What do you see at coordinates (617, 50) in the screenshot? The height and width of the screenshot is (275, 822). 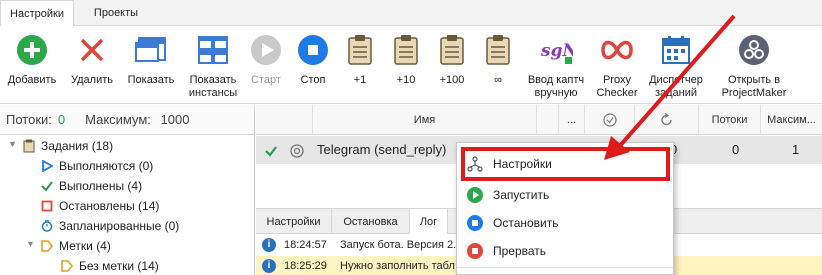 I see `infinity-loop-icon` at bounding box center [617, 50].